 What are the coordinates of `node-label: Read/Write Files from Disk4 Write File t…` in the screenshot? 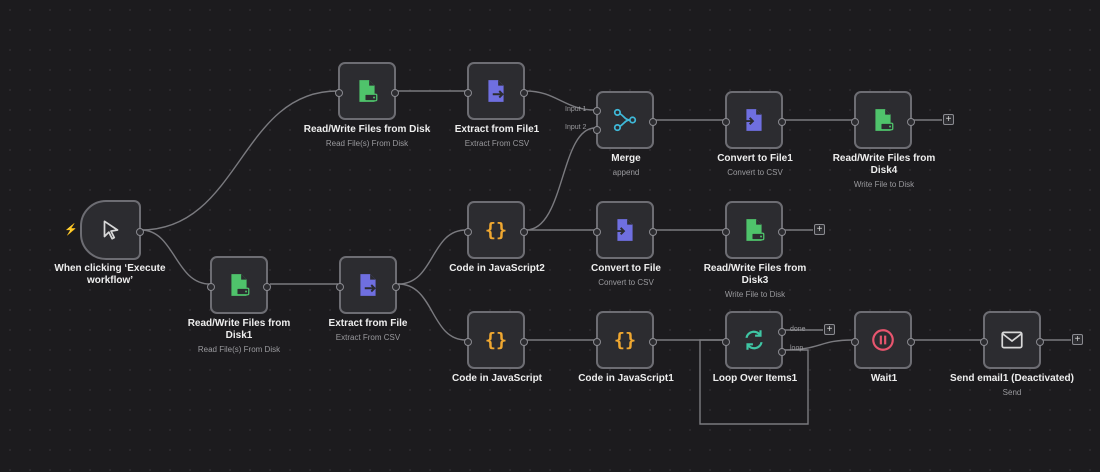 It's located at (884, 171).